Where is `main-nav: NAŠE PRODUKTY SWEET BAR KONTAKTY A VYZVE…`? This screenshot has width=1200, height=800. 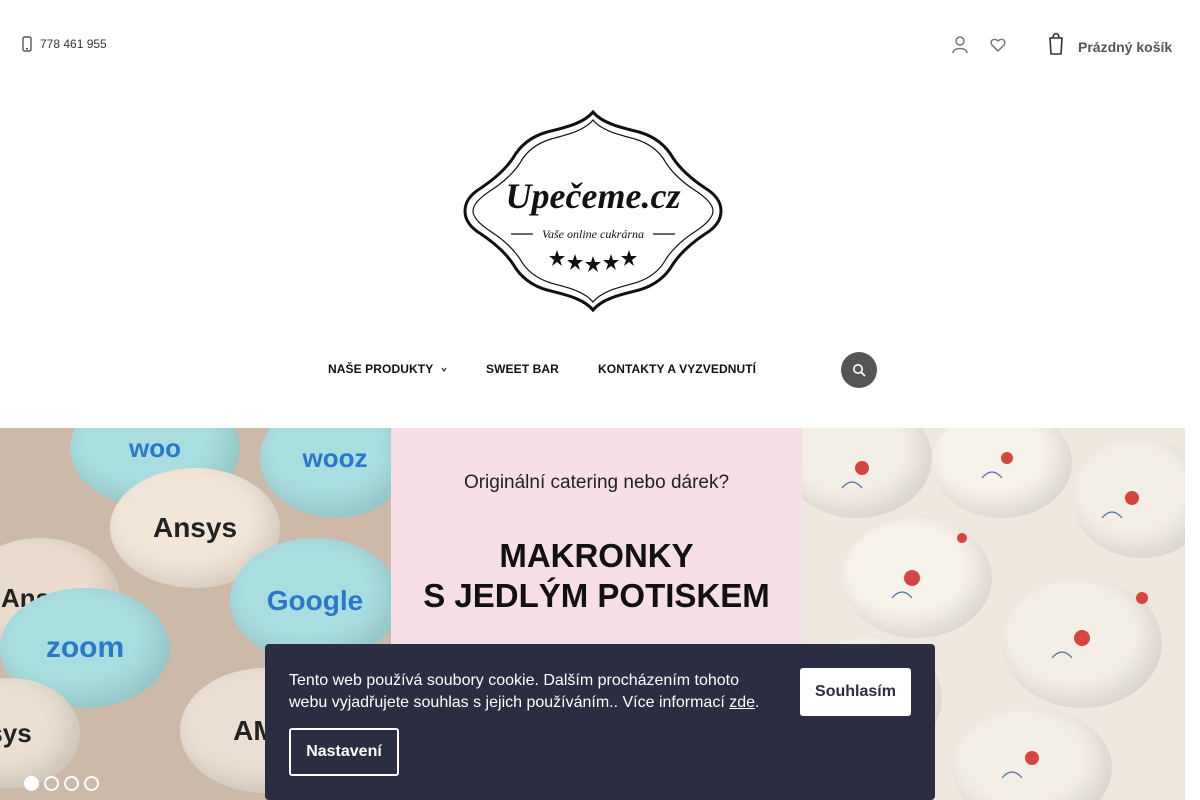
main-nav: NAŠE PRODUKTY SWEET BAR KONTAKTY A VYZVE… is located at coordinates (600, 370).